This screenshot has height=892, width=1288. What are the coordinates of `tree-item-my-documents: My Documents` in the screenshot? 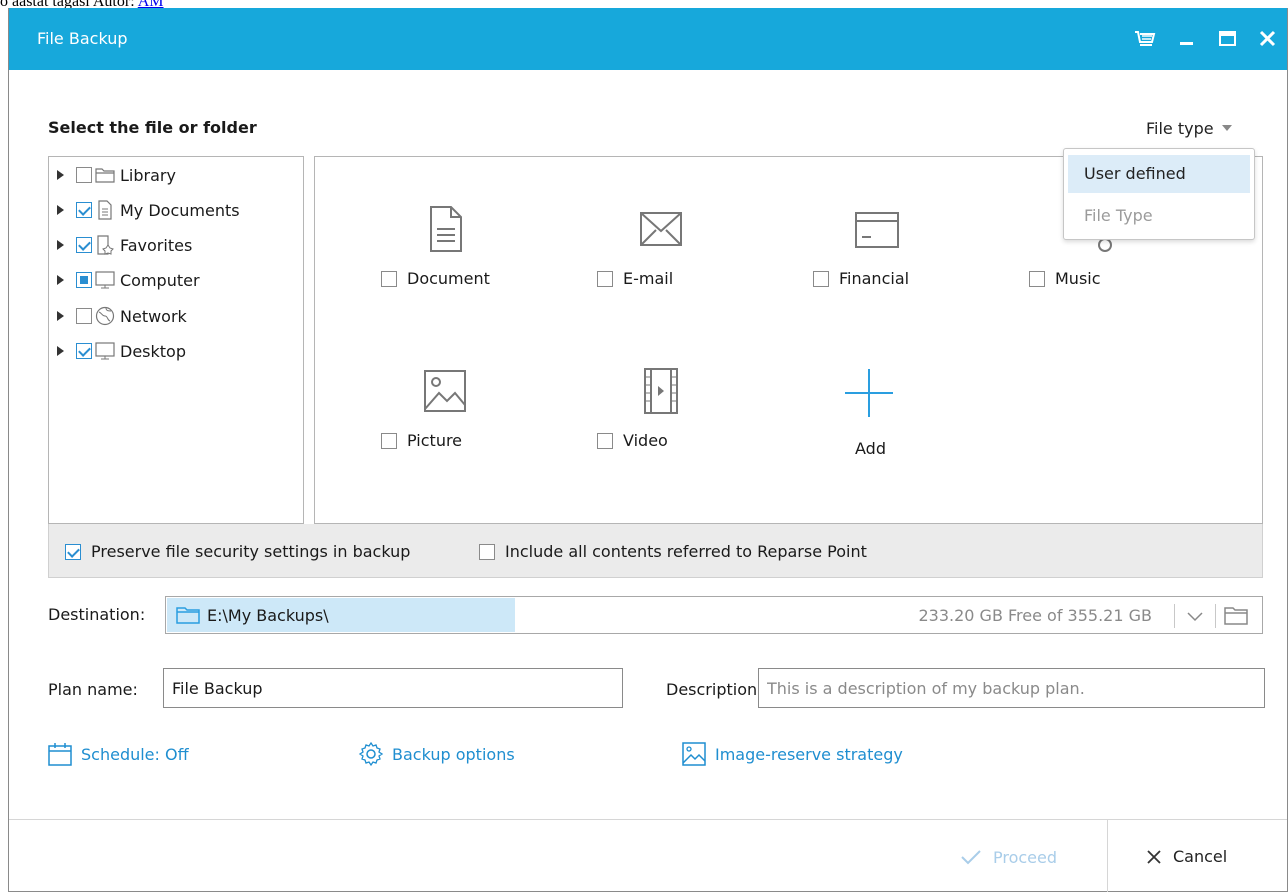 It's located at (174, 210).